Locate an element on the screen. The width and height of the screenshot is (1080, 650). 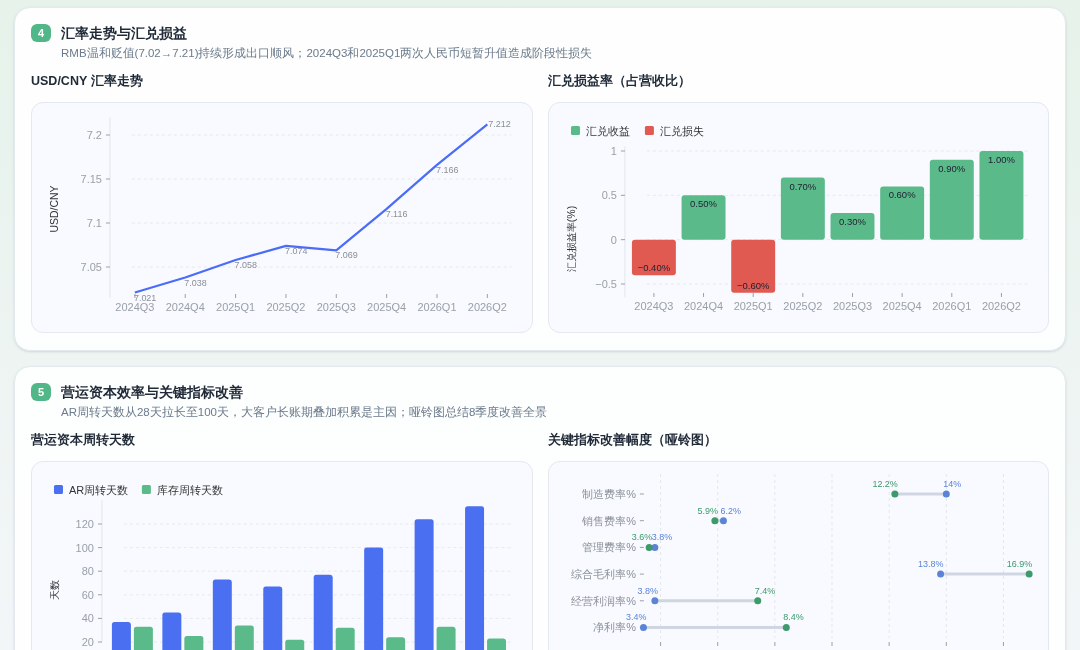
data-label: 7.074 is located at coordinates (296, 250).